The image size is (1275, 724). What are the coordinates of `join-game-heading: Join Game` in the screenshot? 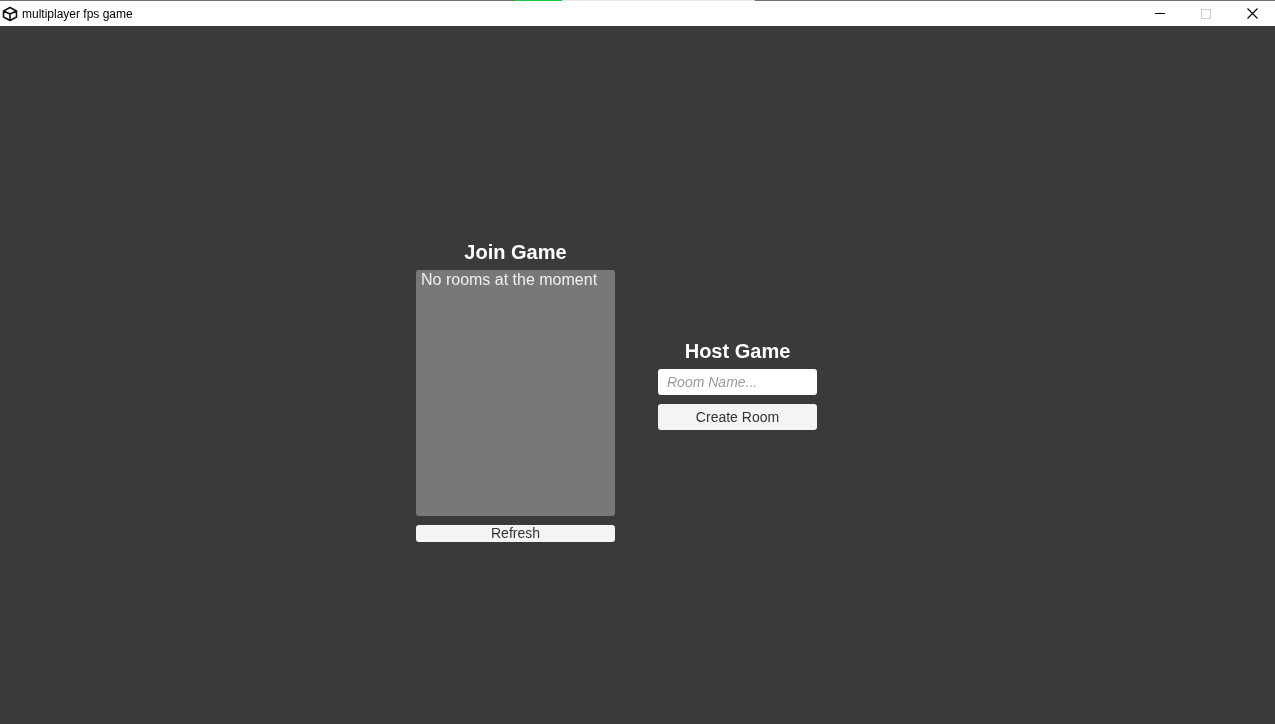 It's located at (515, 252).